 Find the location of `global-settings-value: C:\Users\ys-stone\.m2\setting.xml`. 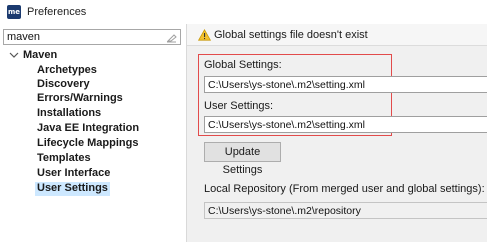

global-settings-value: C:\Users\ys-stone\.m2\setting.xml is located at coordinates (286, 85).